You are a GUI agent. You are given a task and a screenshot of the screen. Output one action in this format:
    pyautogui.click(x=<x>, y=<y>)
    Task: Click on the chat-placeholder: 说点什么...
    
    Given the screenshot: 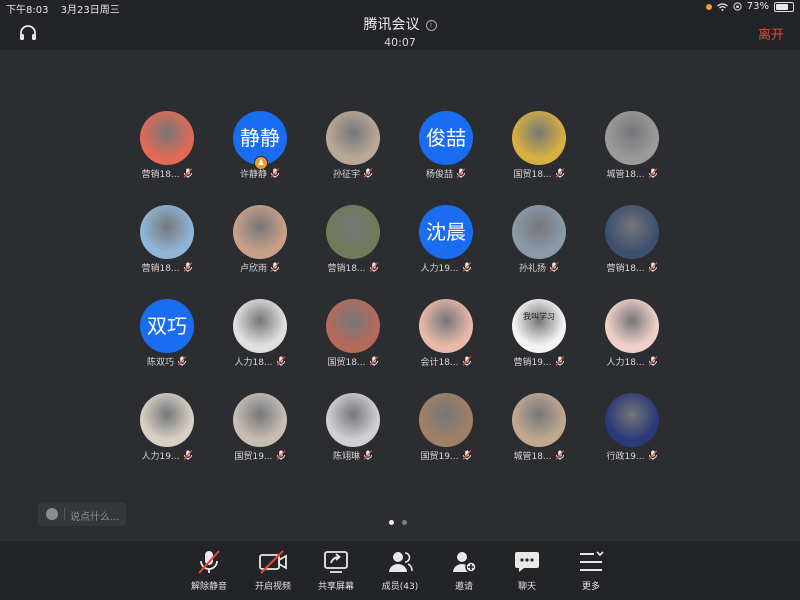 What is the action you would take?
    pyautogui.click(x=95, y=517)
    